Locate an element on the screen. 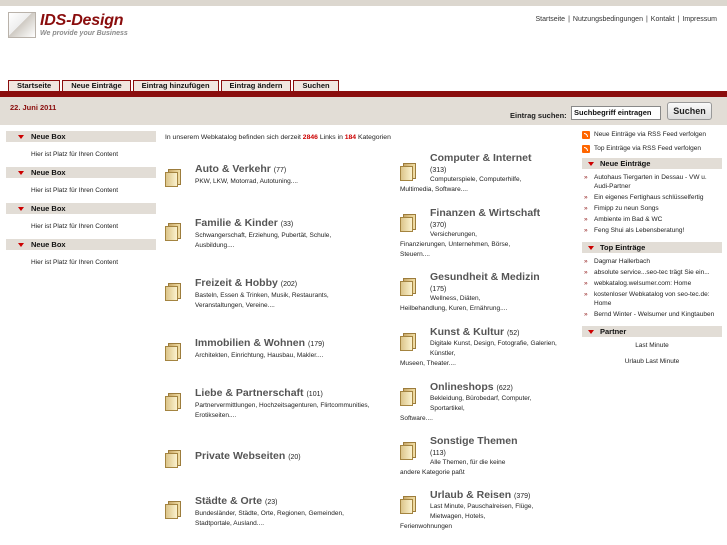 This screenshot has height=545, width=727. site-logo: IDS-Design We provide your Business is located at coordinates (78, 25).